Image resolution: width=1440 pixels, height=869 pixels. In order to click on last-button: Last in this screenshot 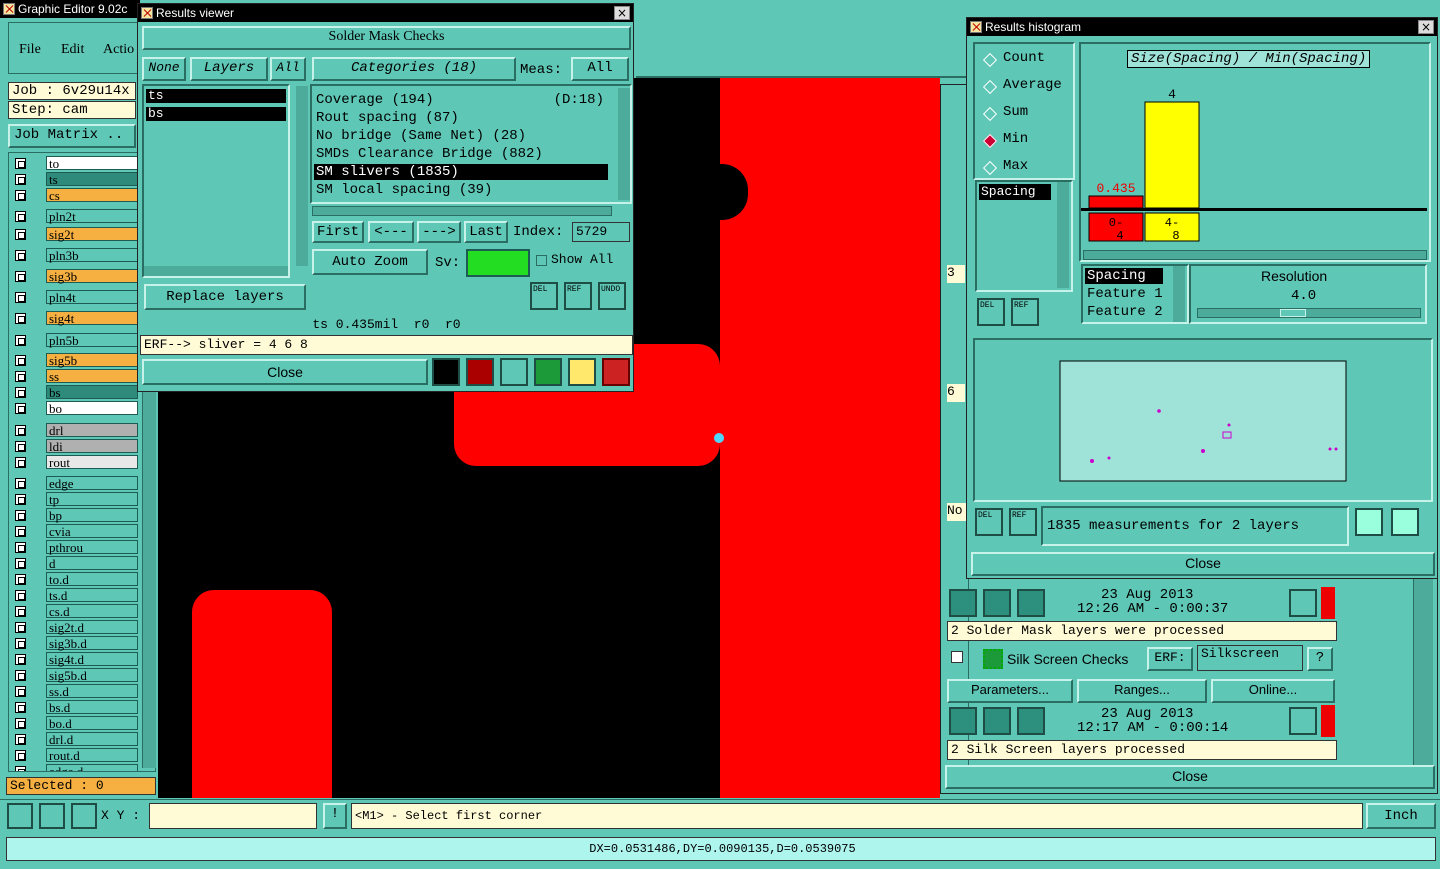, I will do `click(486, 232)`.